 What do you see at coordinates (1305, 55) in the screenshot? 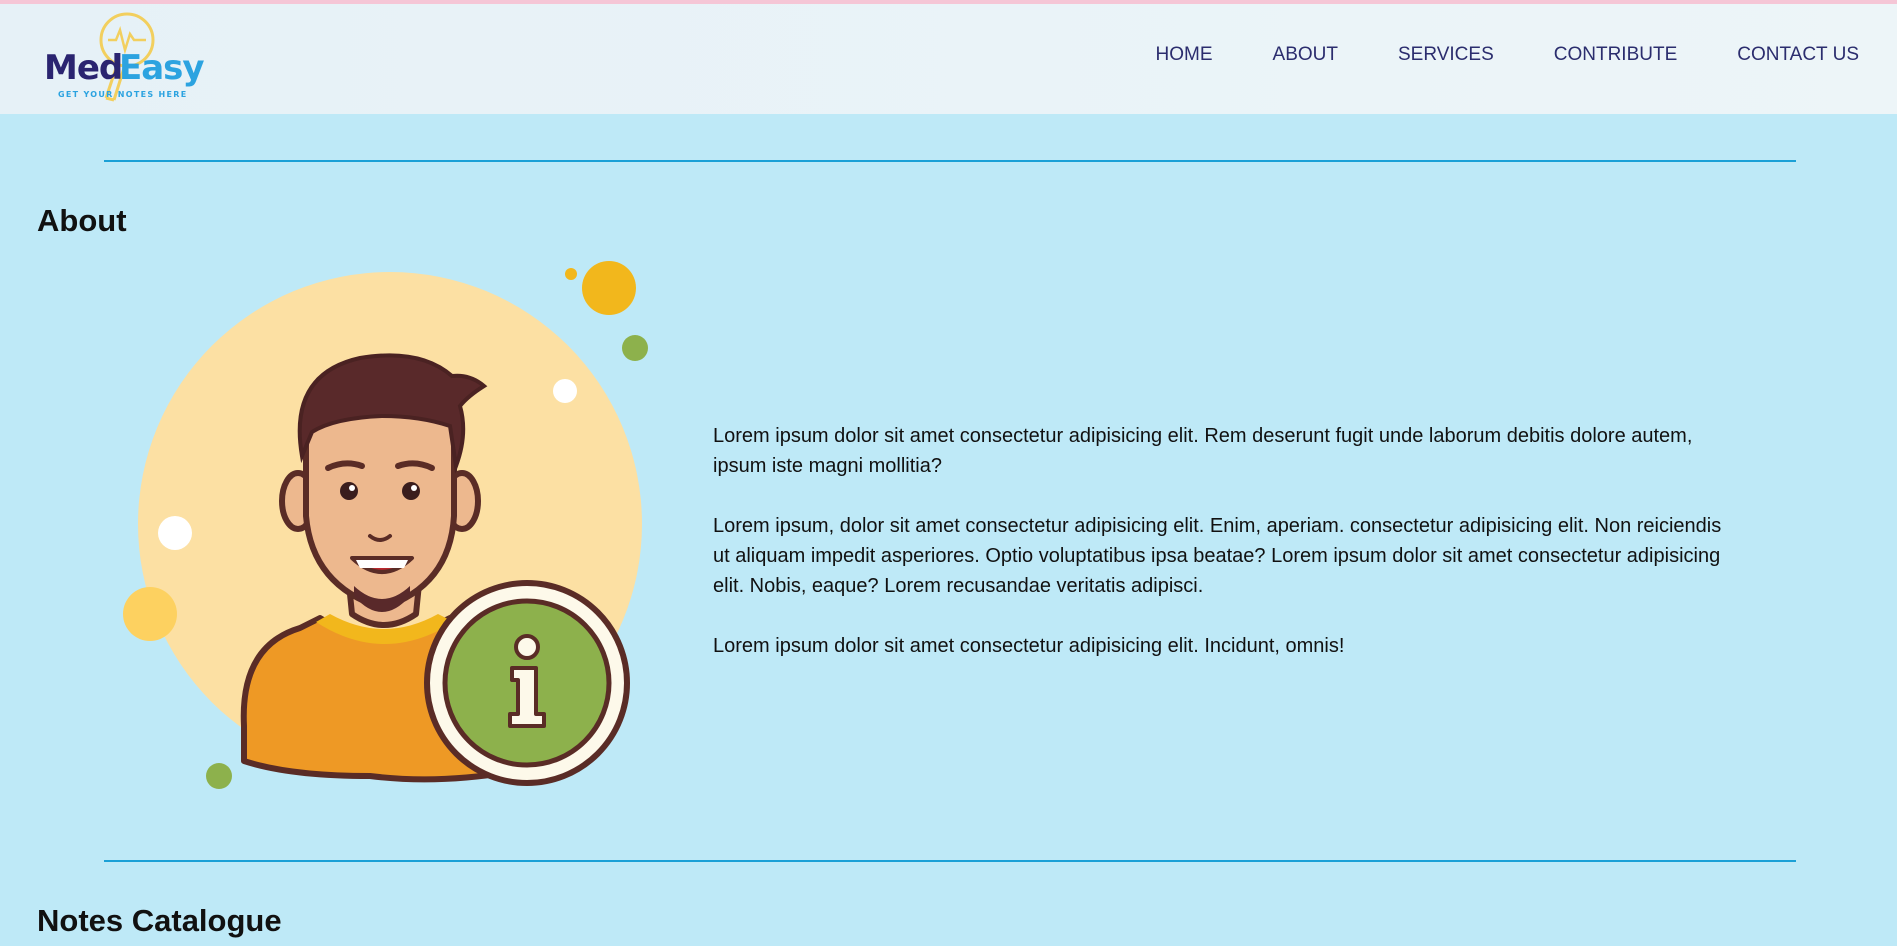
I see `nav-about: ABOUT` at bounding box center [1305, 55].